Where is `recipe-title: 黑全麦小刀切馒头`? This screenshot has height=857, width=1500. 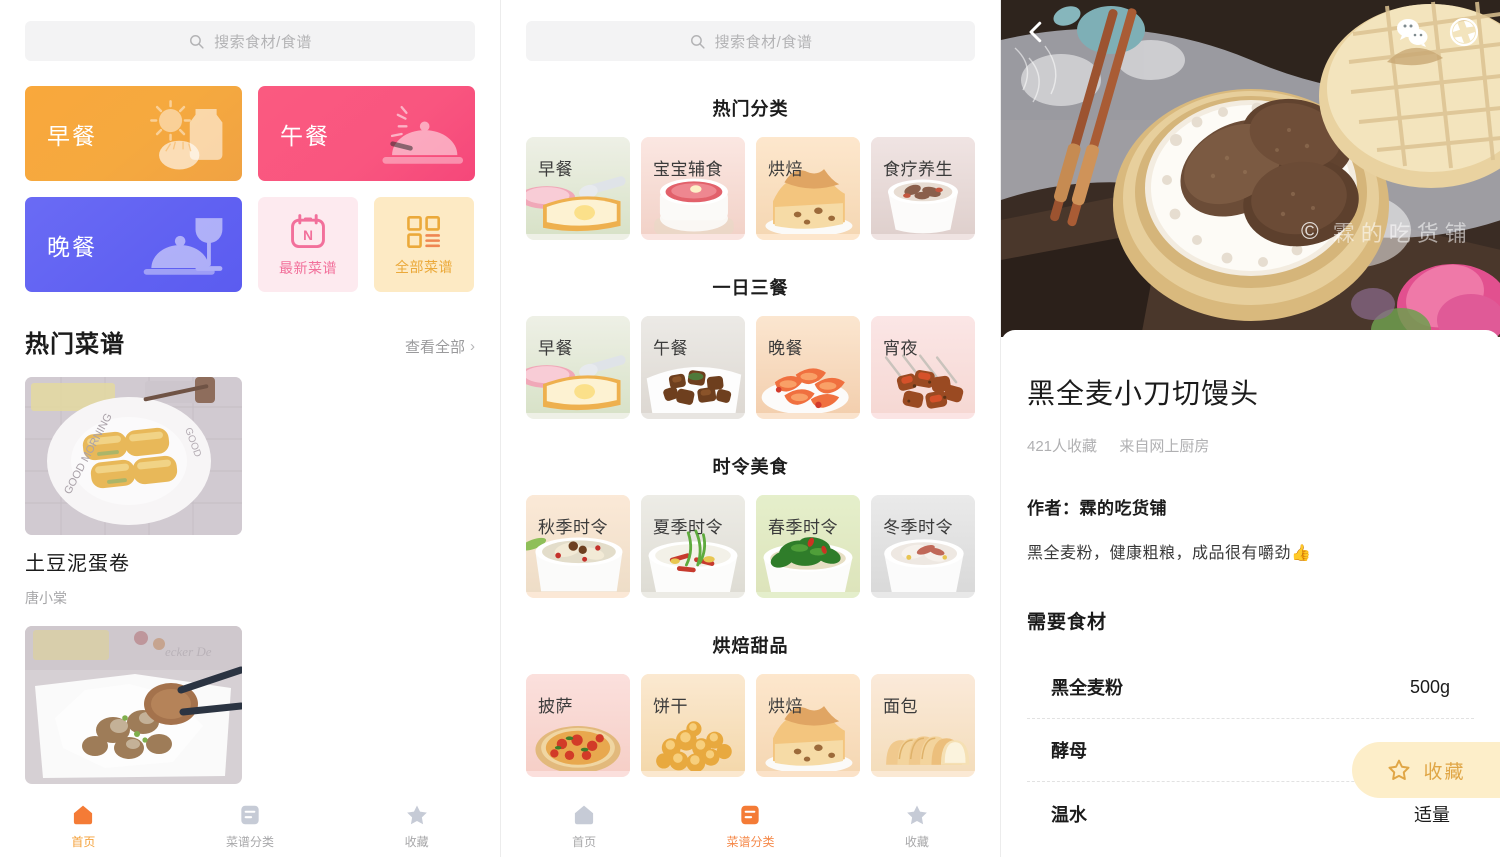 recipe-title: 黑全麦小刀切馒头 is located at coordinates (1143, 393).